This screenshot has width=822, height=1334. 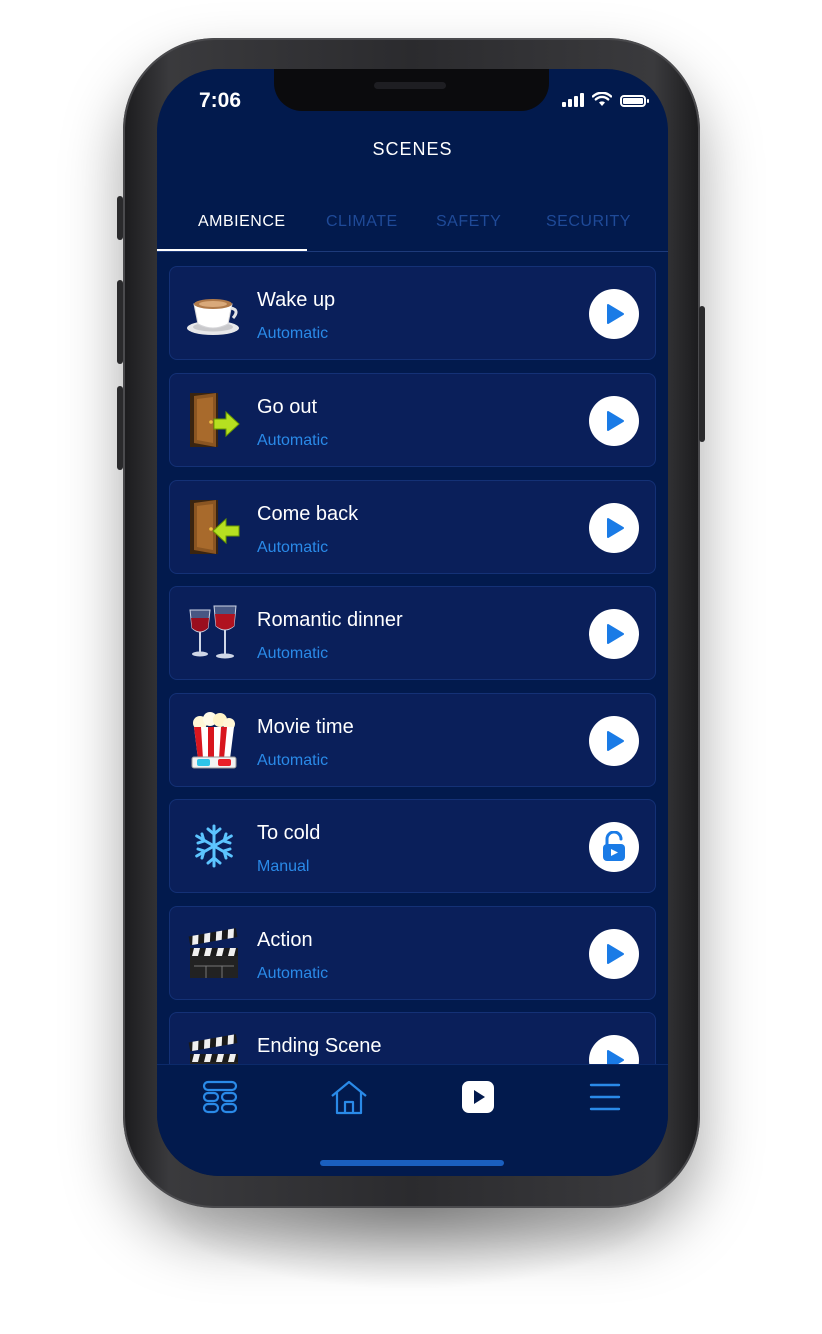 I want to click on scene-name: Movie time, so click(x=305, y=727).